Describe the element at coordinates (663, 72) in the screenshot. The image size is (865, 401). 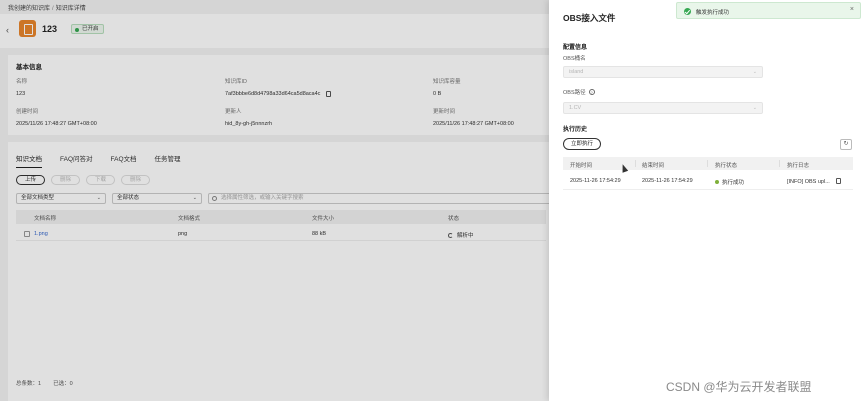
I see `bucket-select: island ⌄` at that location.